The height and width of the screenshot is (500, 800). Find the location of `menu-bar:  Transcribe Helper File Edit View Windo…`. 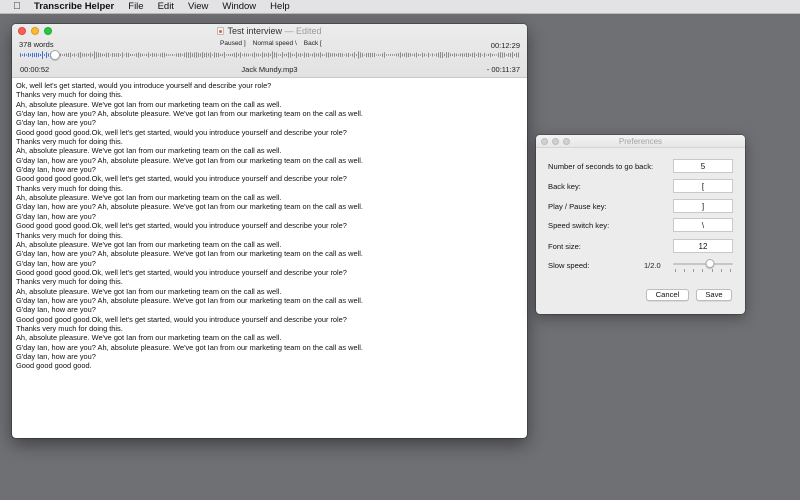

menu-bar:  Transcribe Helper File Edit View Windo… is located at coordinates (400, 7).